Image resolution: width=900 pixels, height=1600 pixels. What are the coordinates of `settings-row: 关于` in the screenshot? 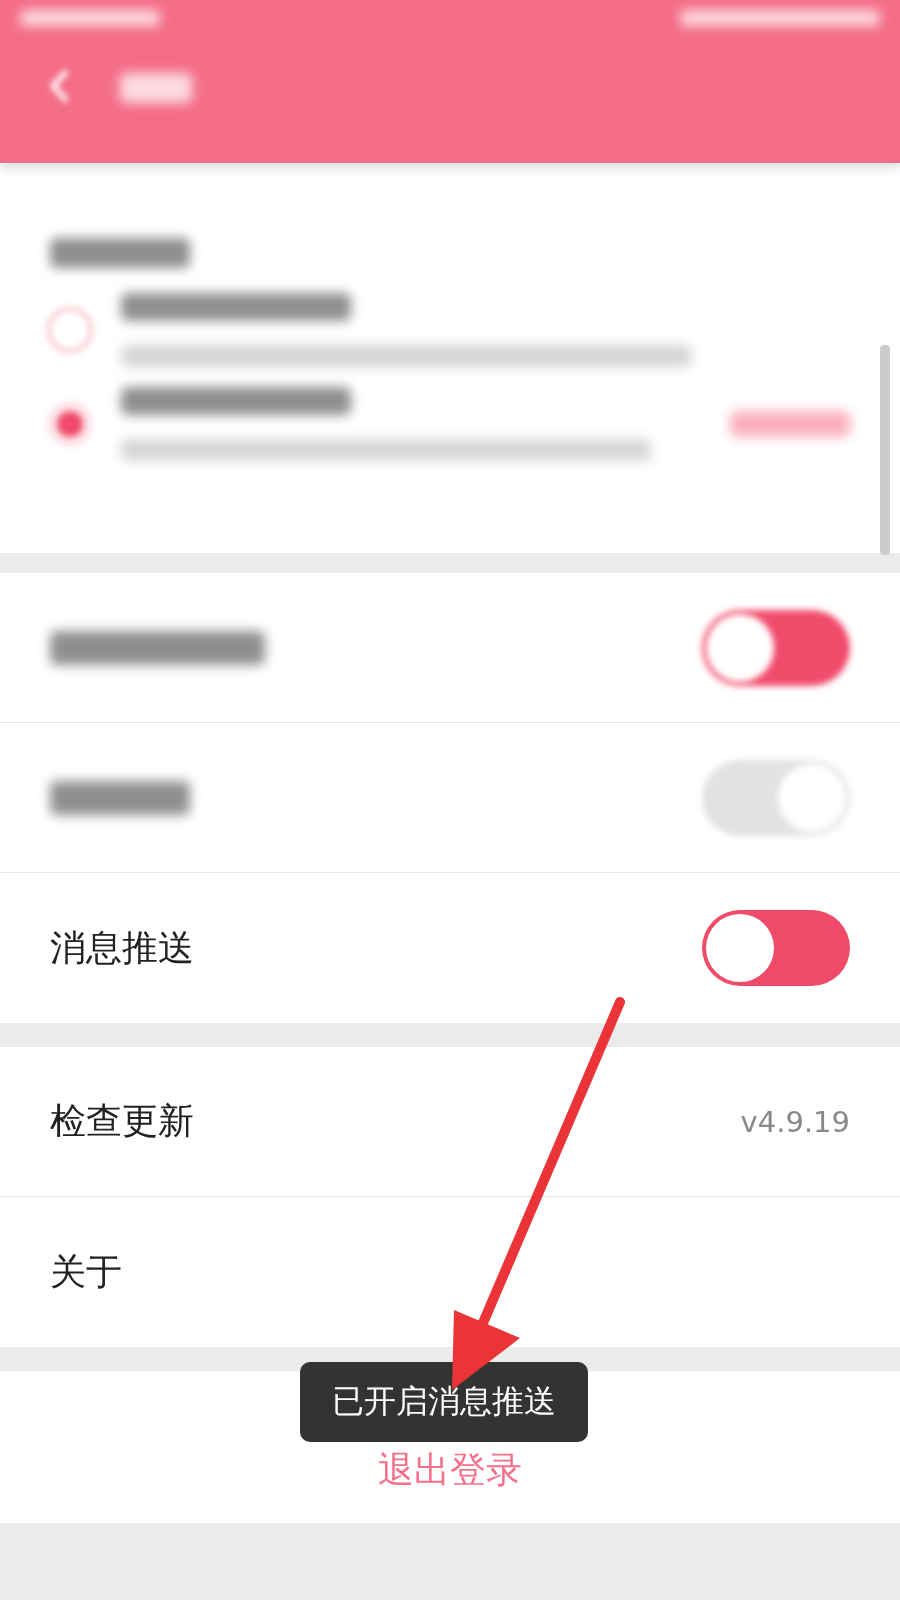 It's located at (450, 1272).